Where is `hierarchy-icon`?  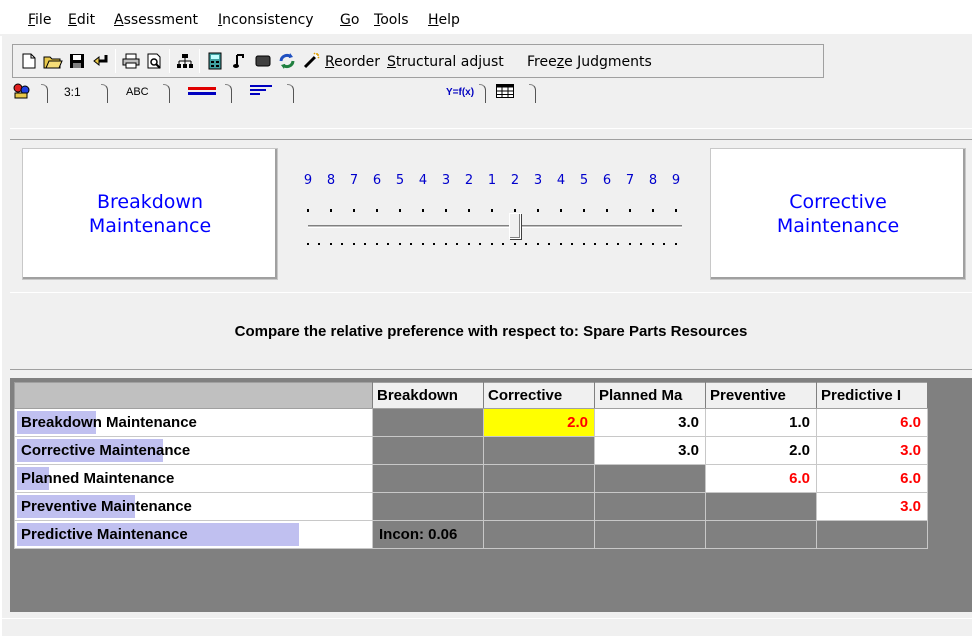
hierarchy-icon is located at coordinates (185, 61).